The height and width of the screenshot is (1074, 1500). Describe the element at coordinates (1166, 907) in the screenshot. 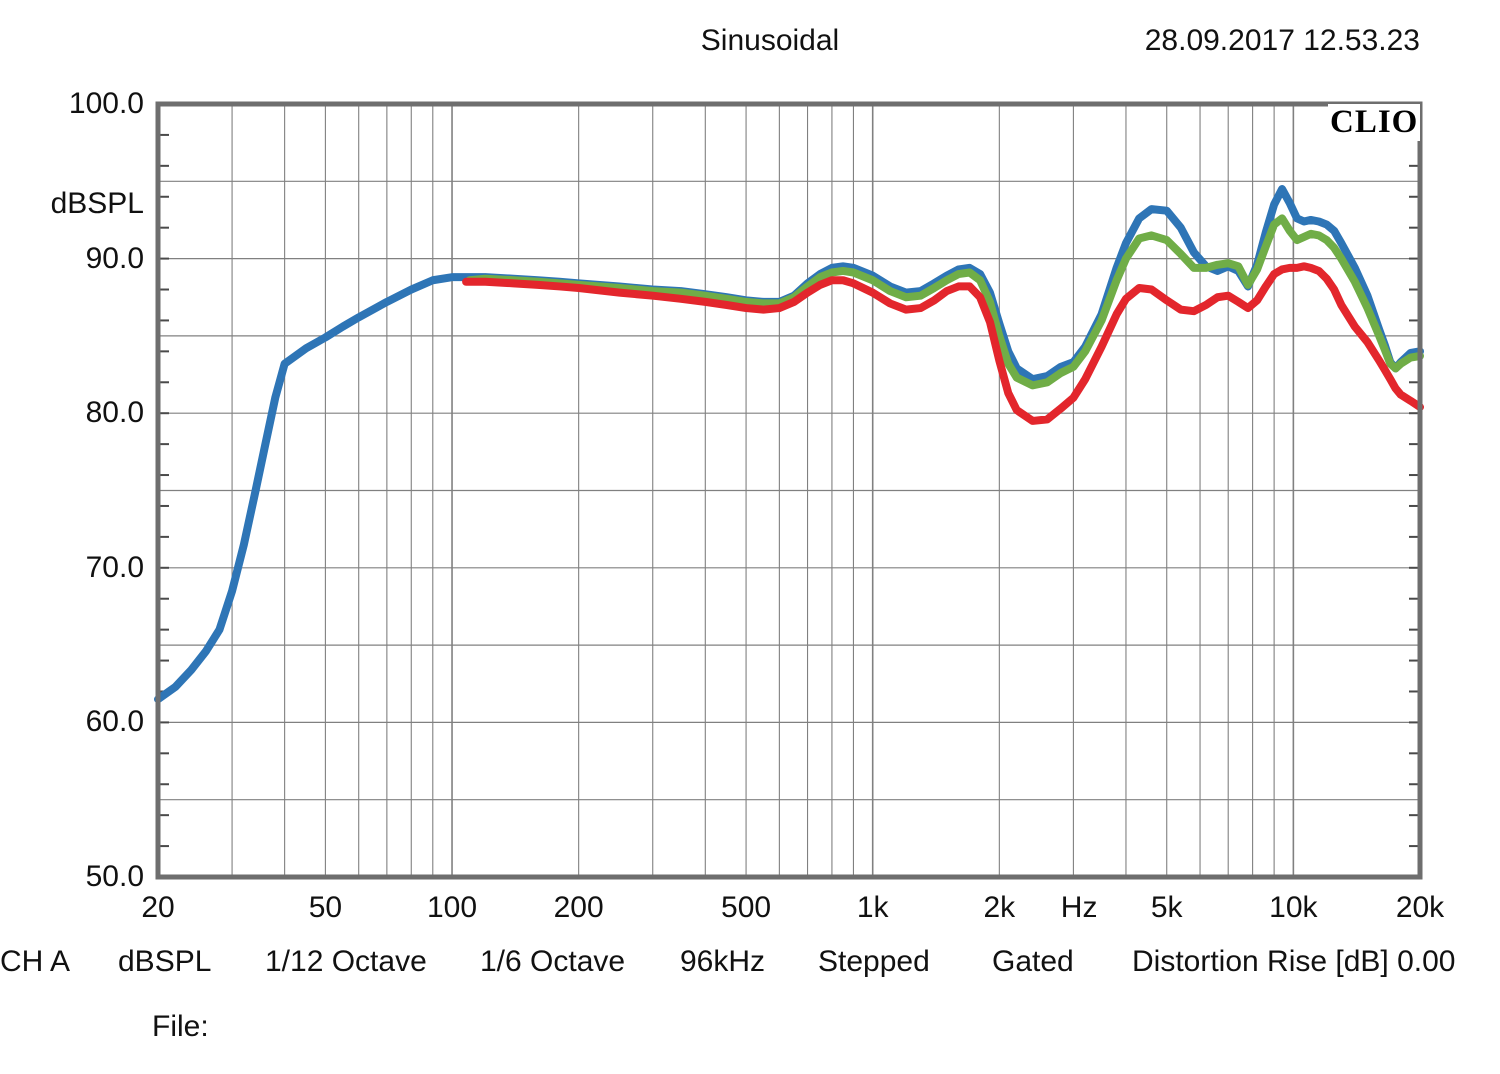

I see `x-axis-tick-label: 5k` at that location.